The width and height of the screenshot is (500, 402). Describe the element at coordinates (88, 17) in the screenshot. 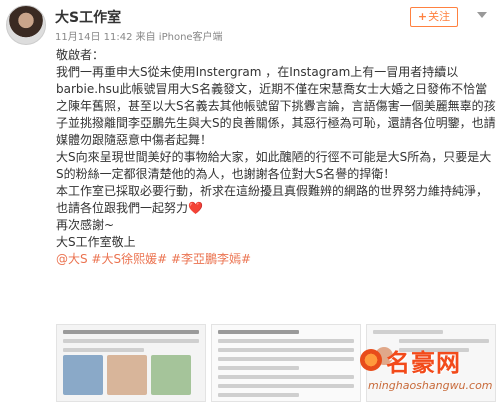

I see `author-name: 大S工作室` at that location.